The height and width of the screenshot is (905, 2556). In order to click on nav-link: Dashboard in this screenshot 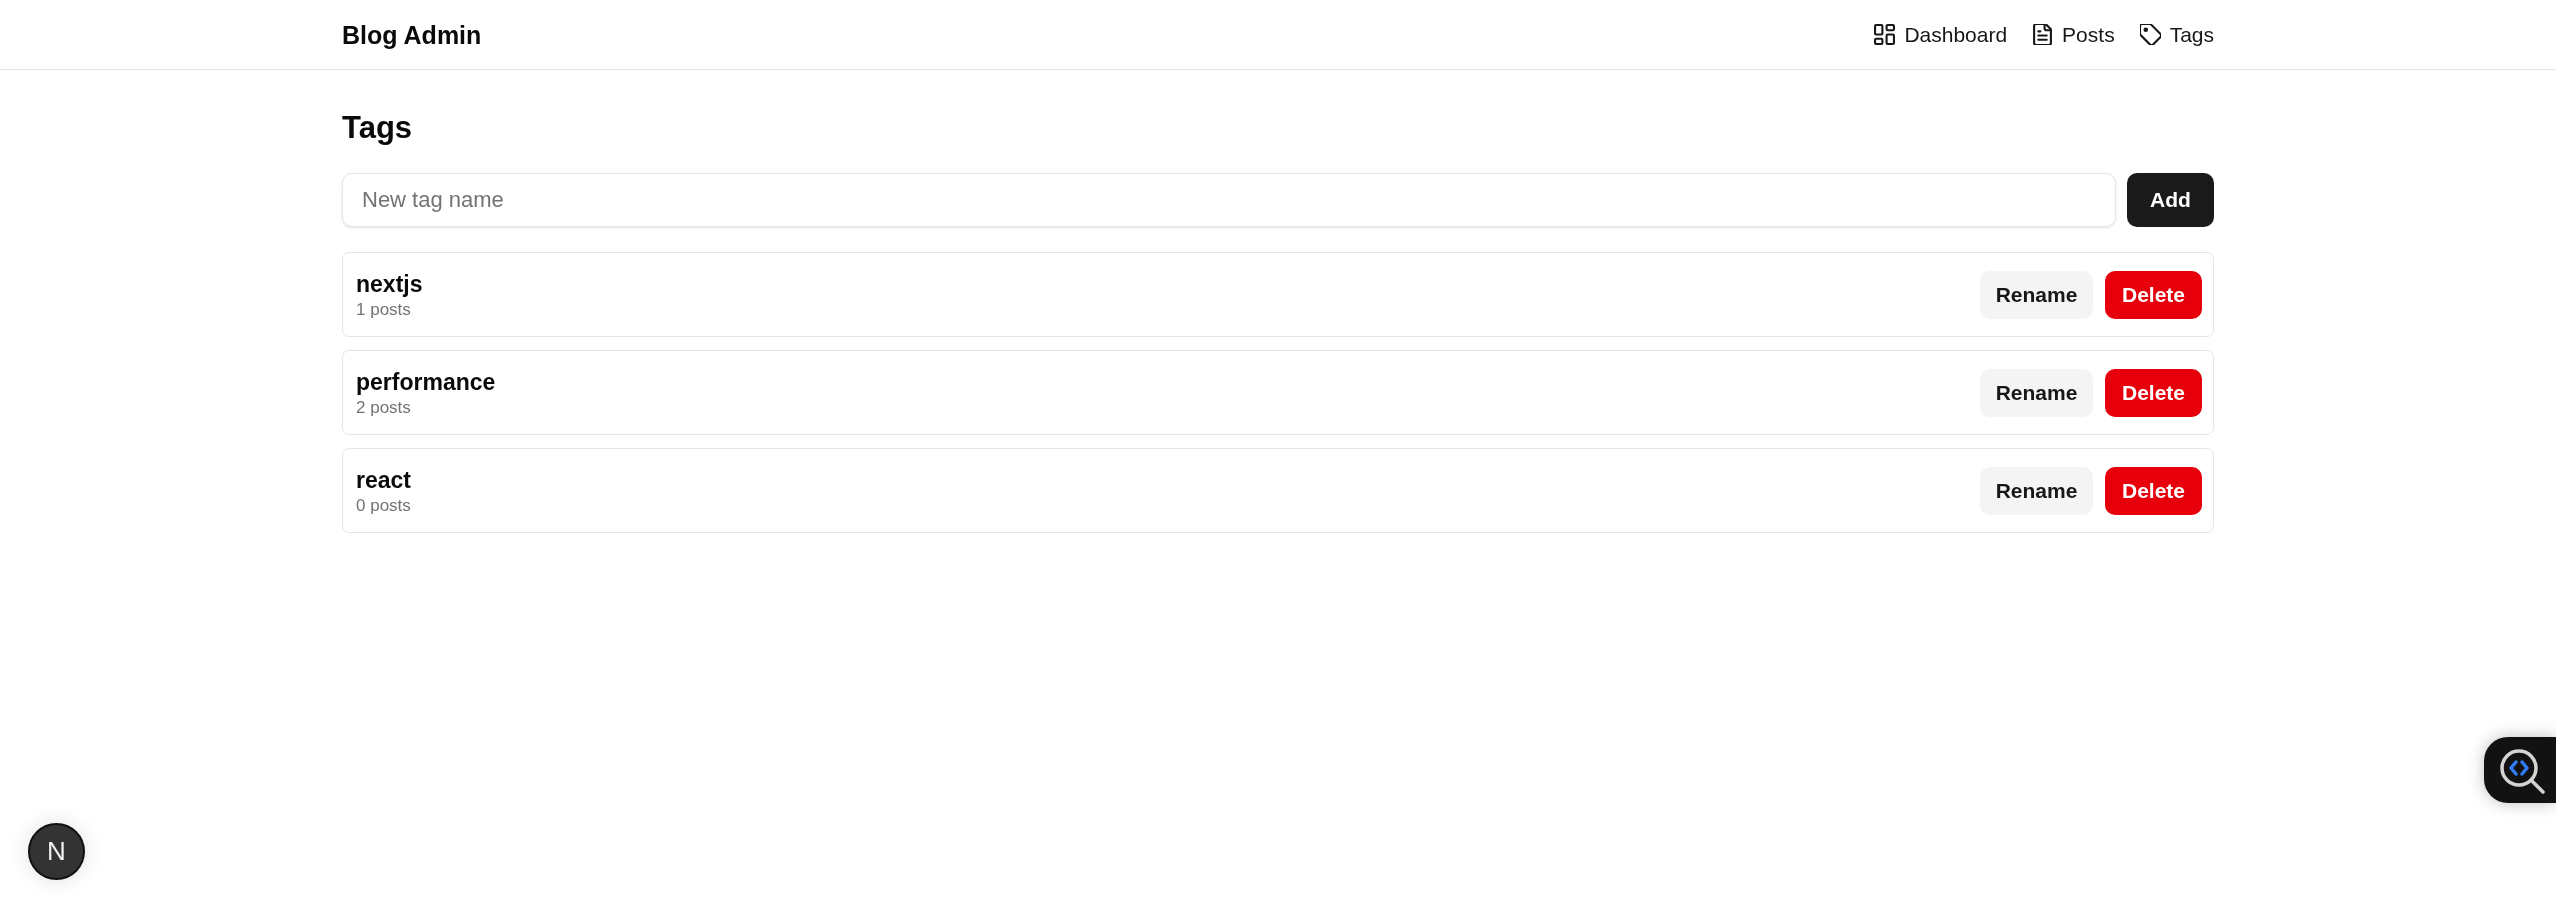, I will do `click(1941, 34)`.